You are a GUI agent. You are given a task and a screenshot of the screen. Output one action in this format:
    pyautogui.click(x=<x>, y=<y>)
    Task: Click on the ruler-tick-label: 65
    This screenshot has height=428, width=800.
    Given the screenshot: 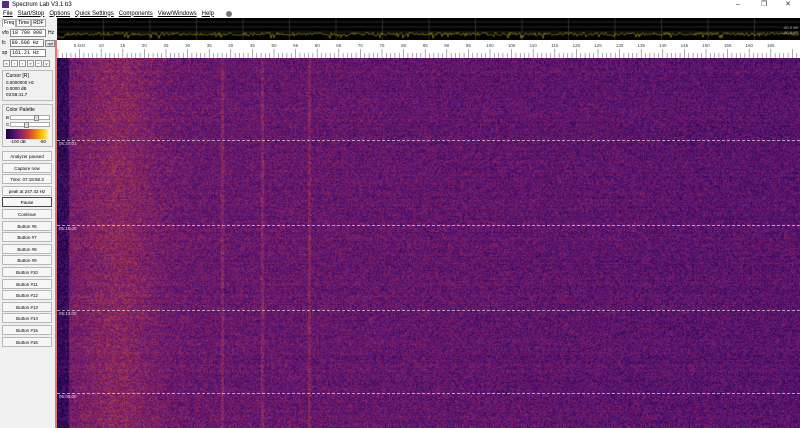 What is the action you would take?
    pyautogui.click(x=339, y=45)
    